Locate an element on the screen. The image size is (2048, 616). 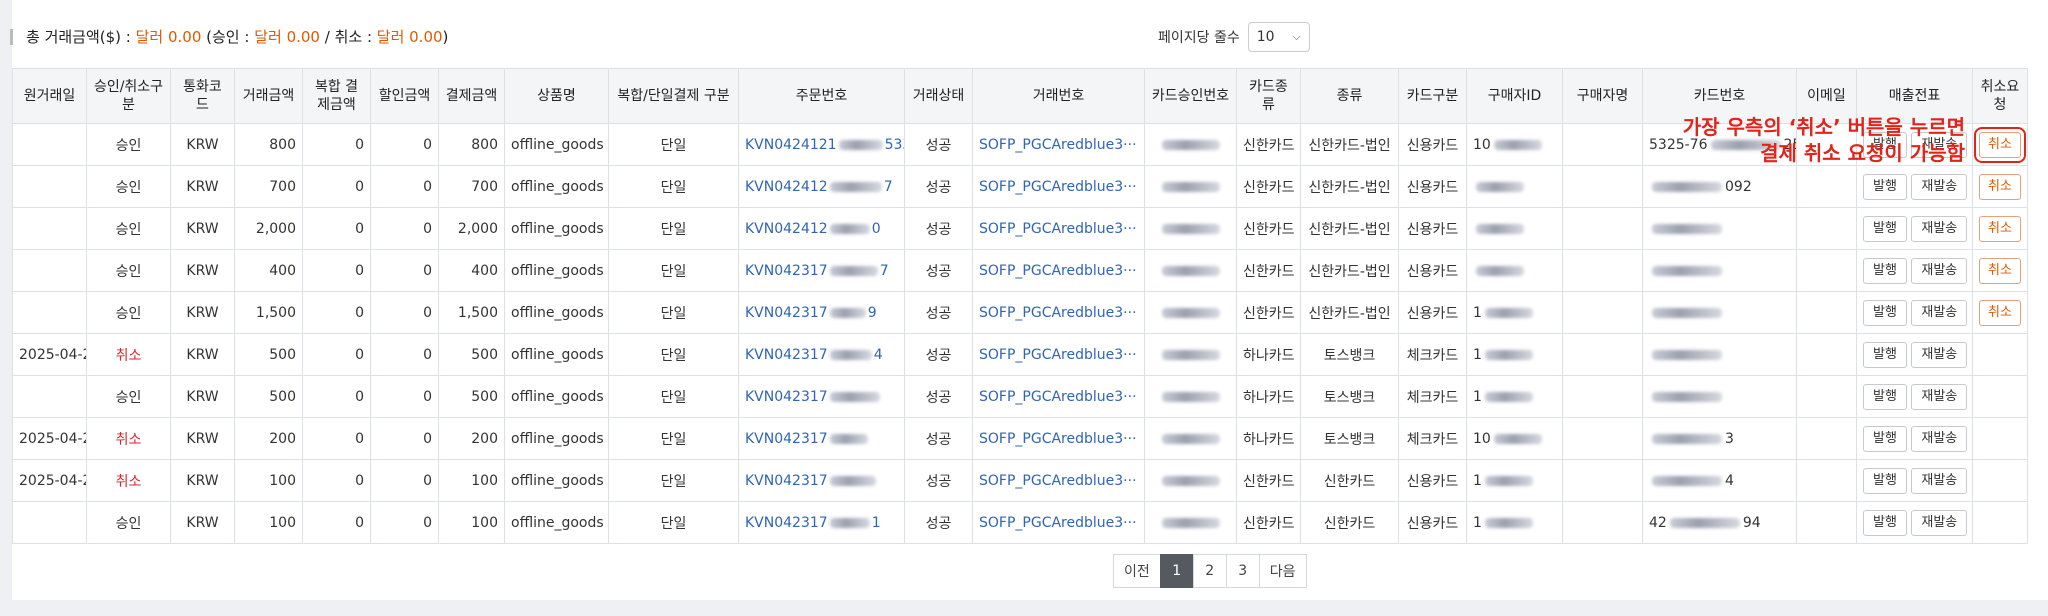
order-number-cell: KVN0424121 533 is located at coordinates (821, 144).